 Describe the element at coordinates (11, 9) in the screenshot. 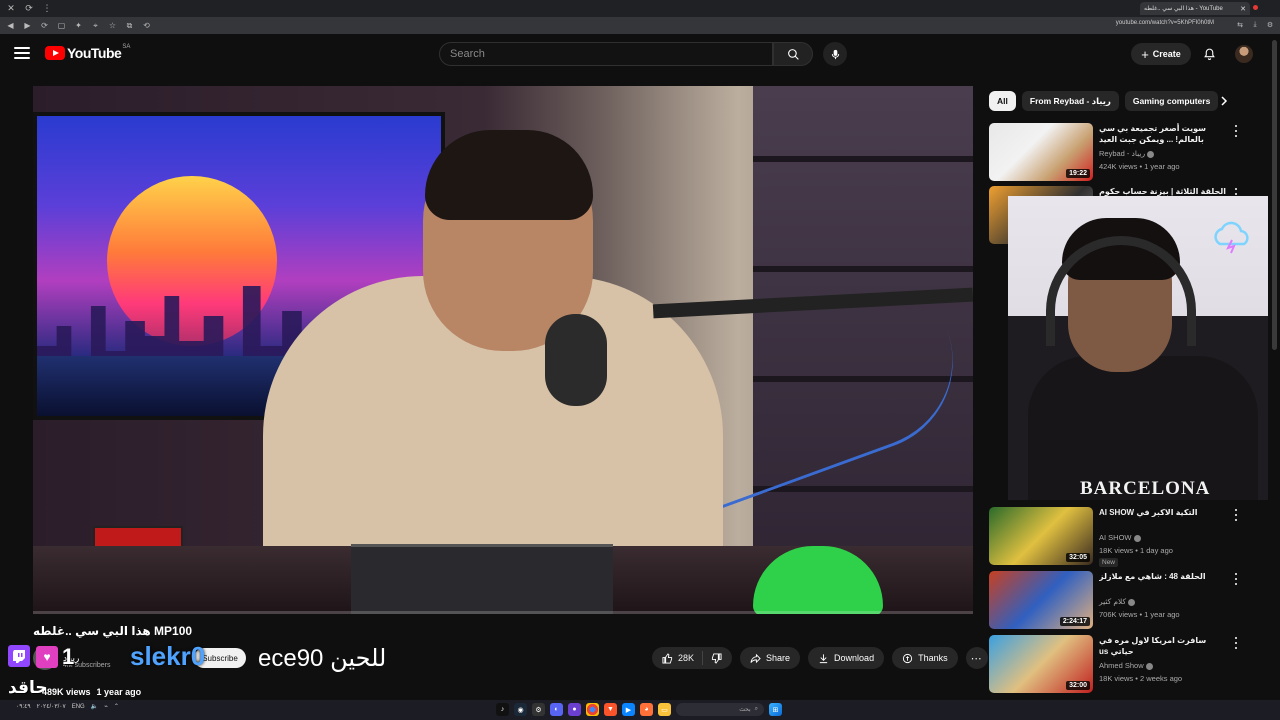

I see `window-close-icon: ✕` at that location.